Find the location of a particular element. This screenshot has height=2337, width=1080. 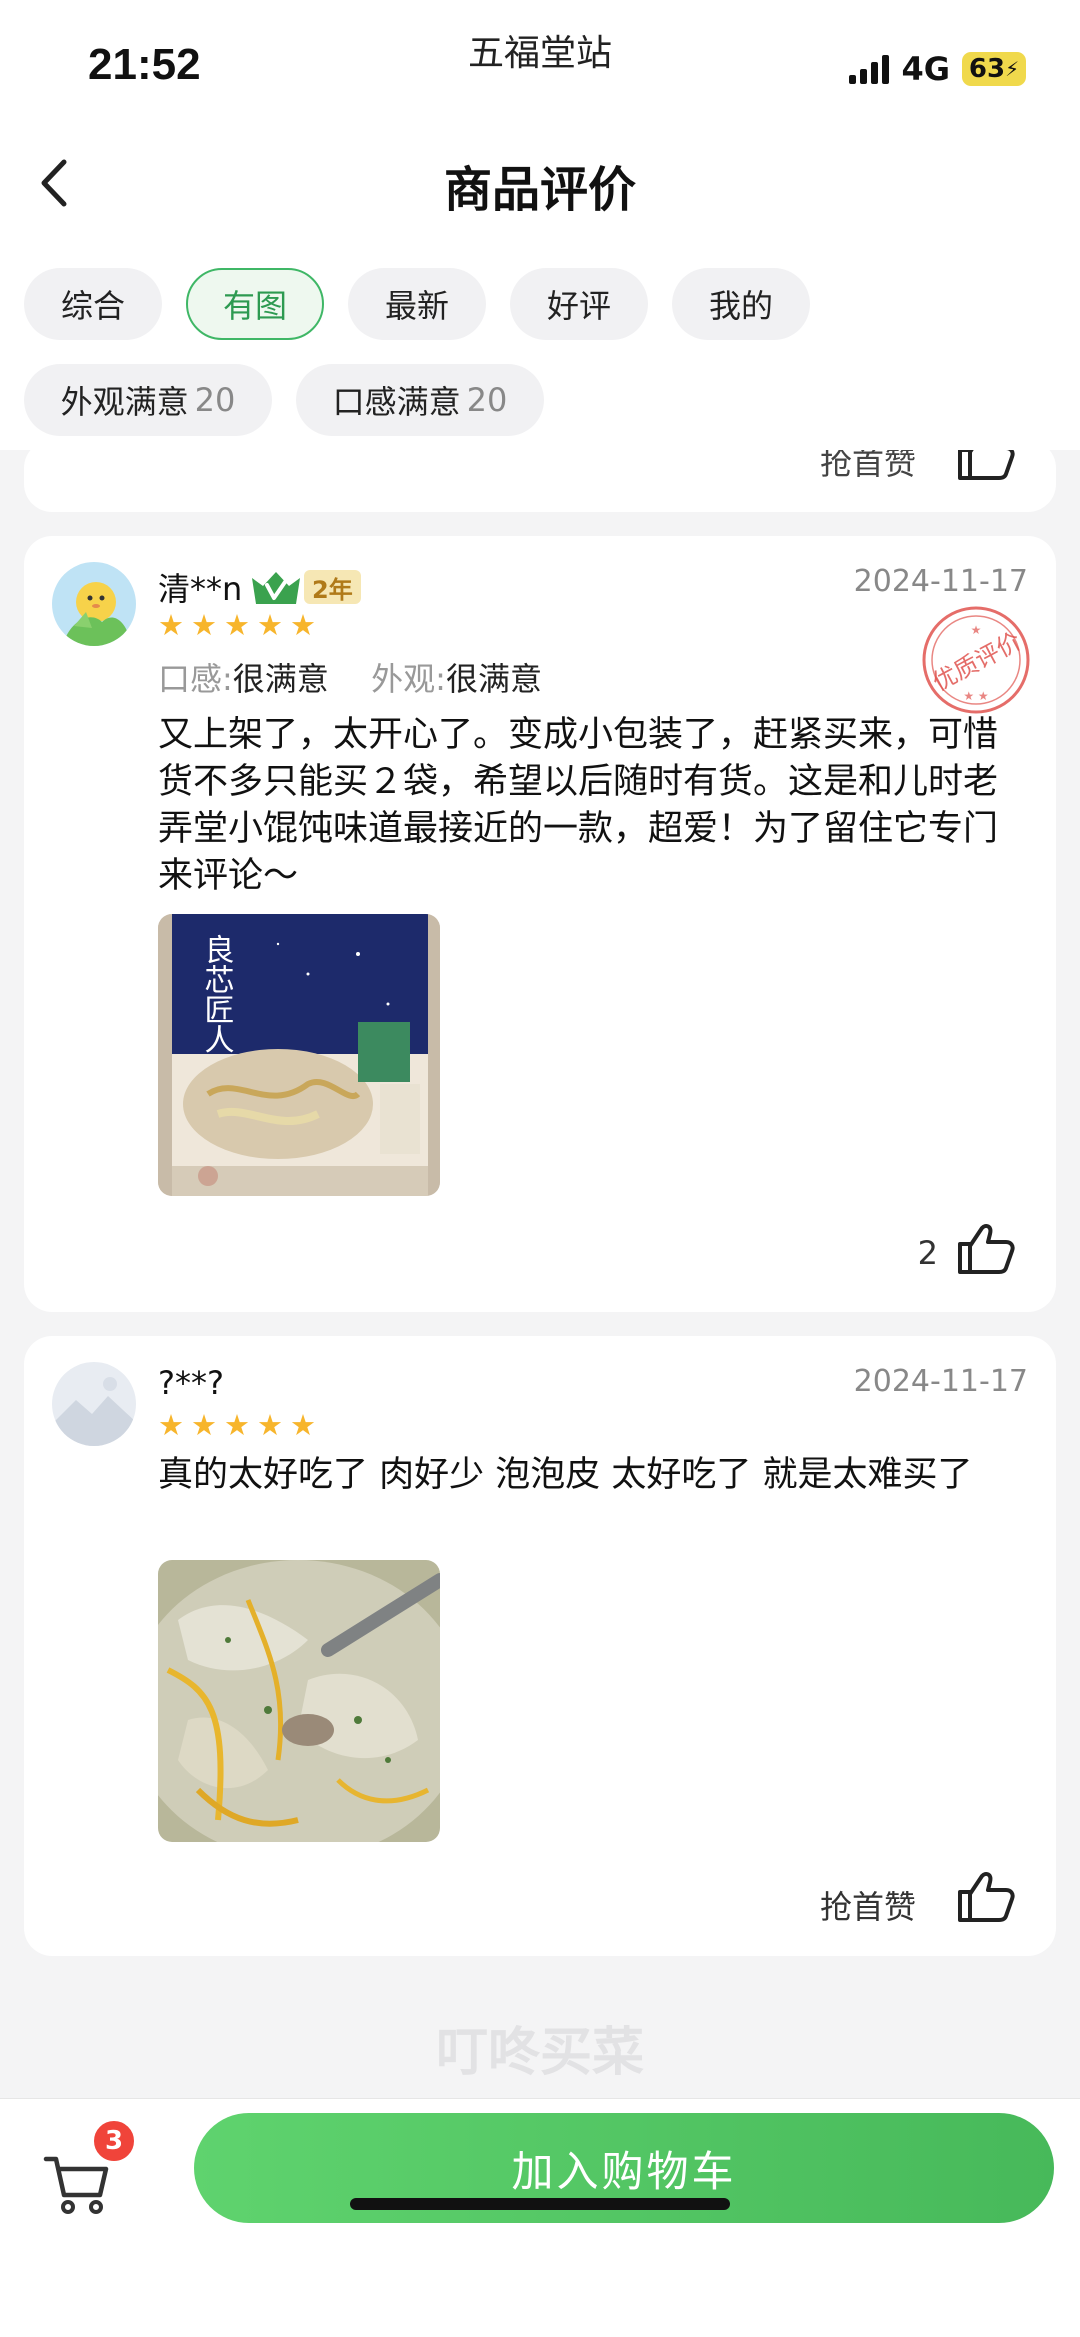

like-count: 2 is located at coordinates (927, 1253).